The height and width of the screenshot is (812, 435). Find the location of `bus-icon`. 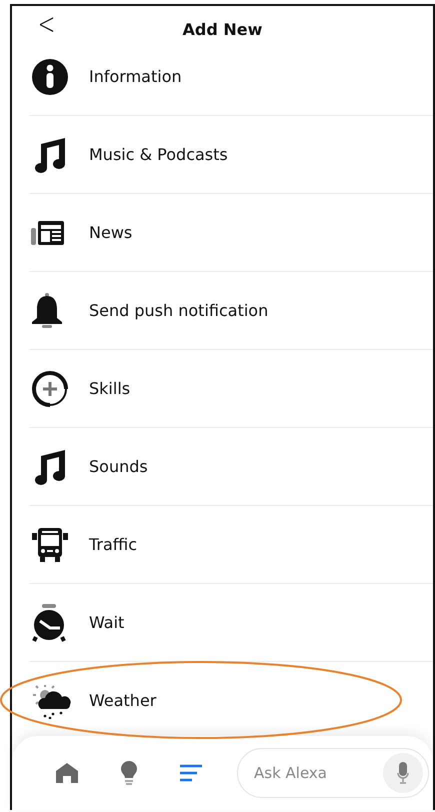

bus-icon is located at coordinates (50, 544).